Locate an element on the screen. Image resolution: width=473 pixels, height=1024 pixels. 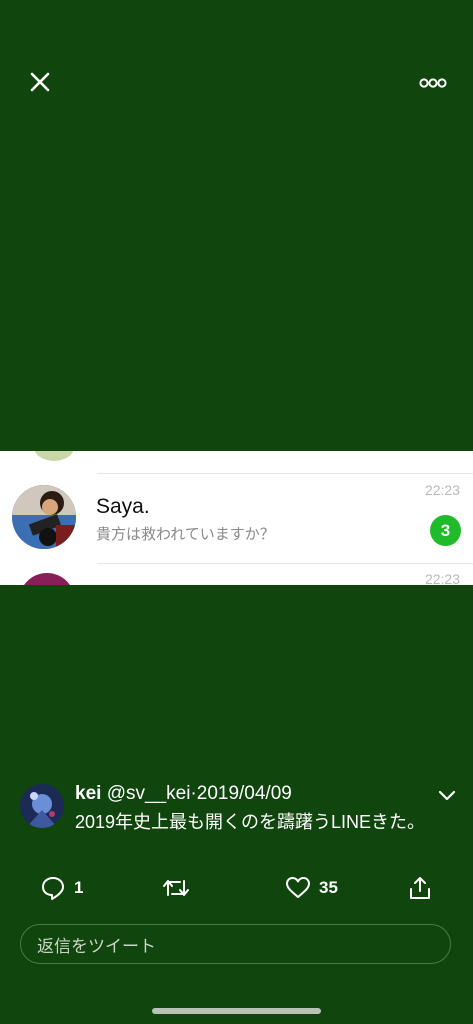
more-options-button is located at coordinates (433, 83).